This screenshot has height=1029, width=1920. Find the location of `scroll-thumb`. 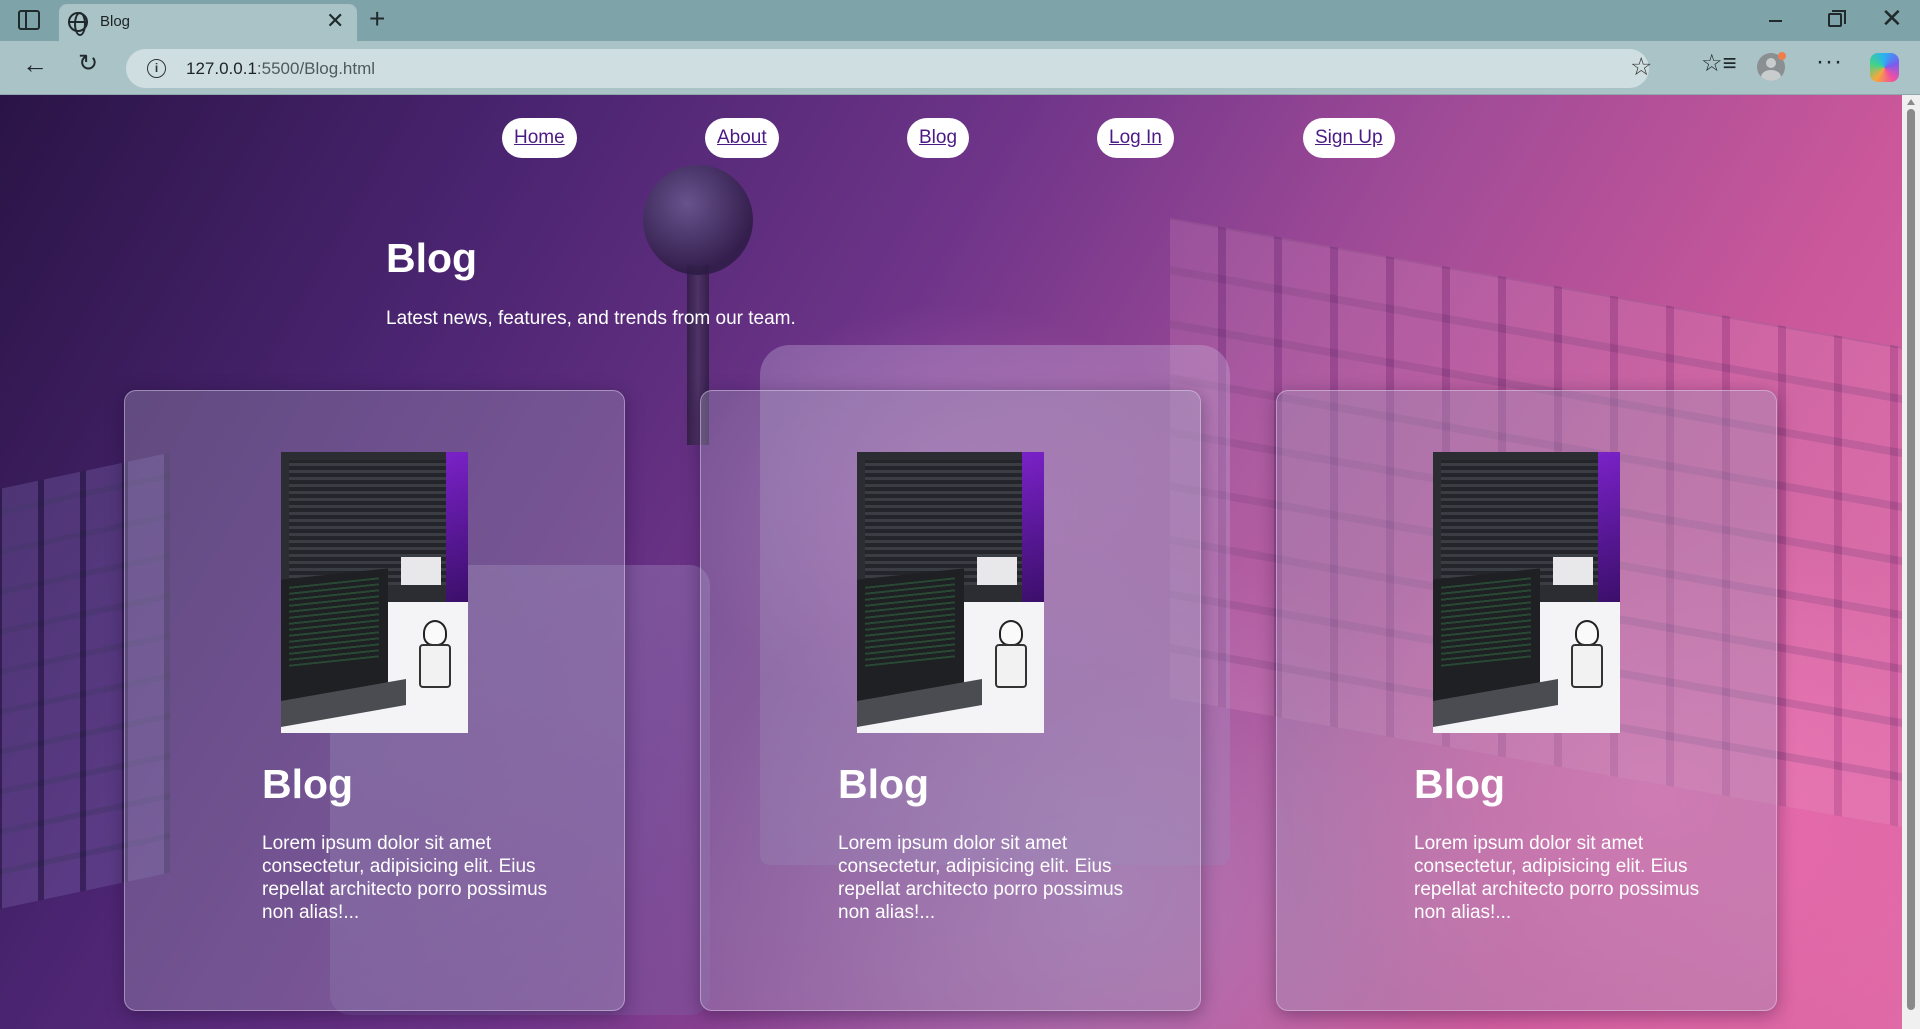

scroll-thumb is located at coordinates (1911, 559).